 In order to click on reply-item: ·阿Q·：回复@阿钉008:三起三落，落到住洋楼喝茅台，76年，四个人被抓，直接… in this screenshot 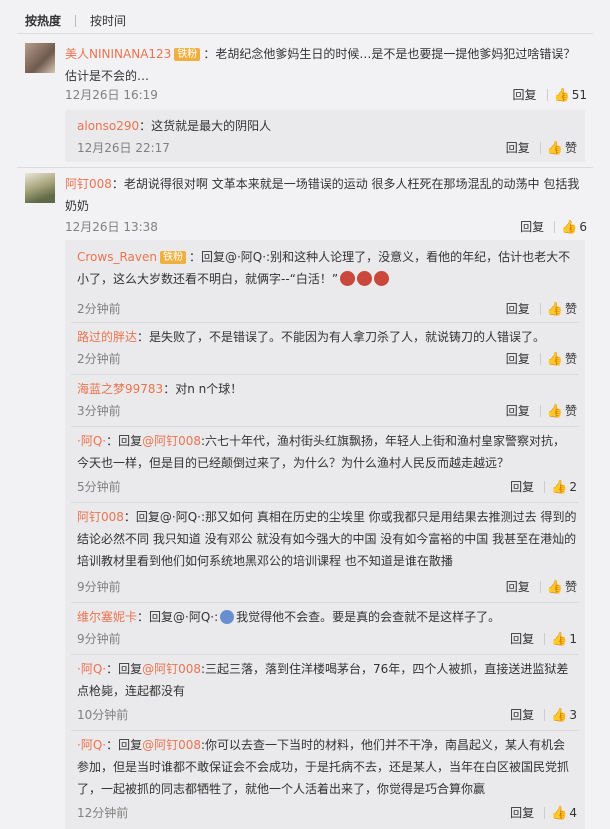, I will do `click(327, 692)`.